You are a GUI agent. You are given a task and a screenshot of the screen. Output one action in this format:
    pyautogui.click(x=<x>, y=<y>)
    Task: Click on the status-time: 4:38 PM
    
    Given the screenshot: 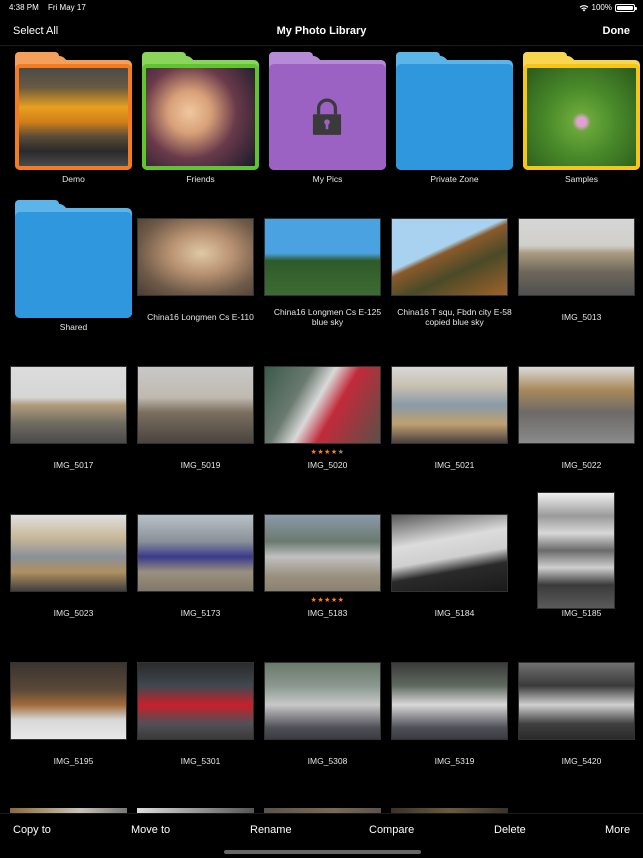 What is the action you would take?
    pyautogui.click(x=24, y=7)
    